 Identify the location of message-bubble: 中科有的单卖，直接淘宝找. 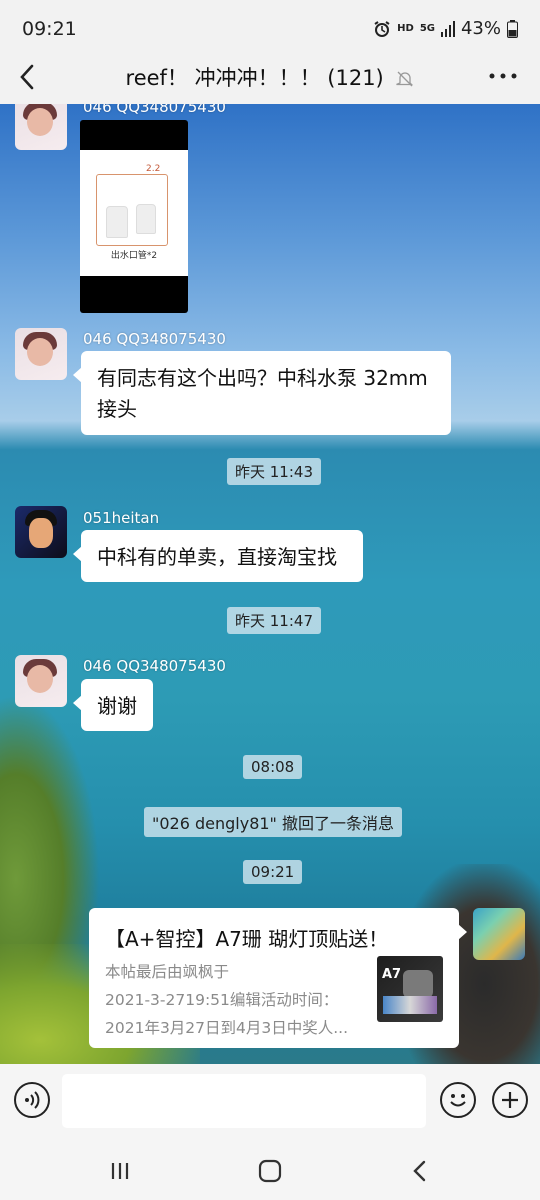
(218, 556).